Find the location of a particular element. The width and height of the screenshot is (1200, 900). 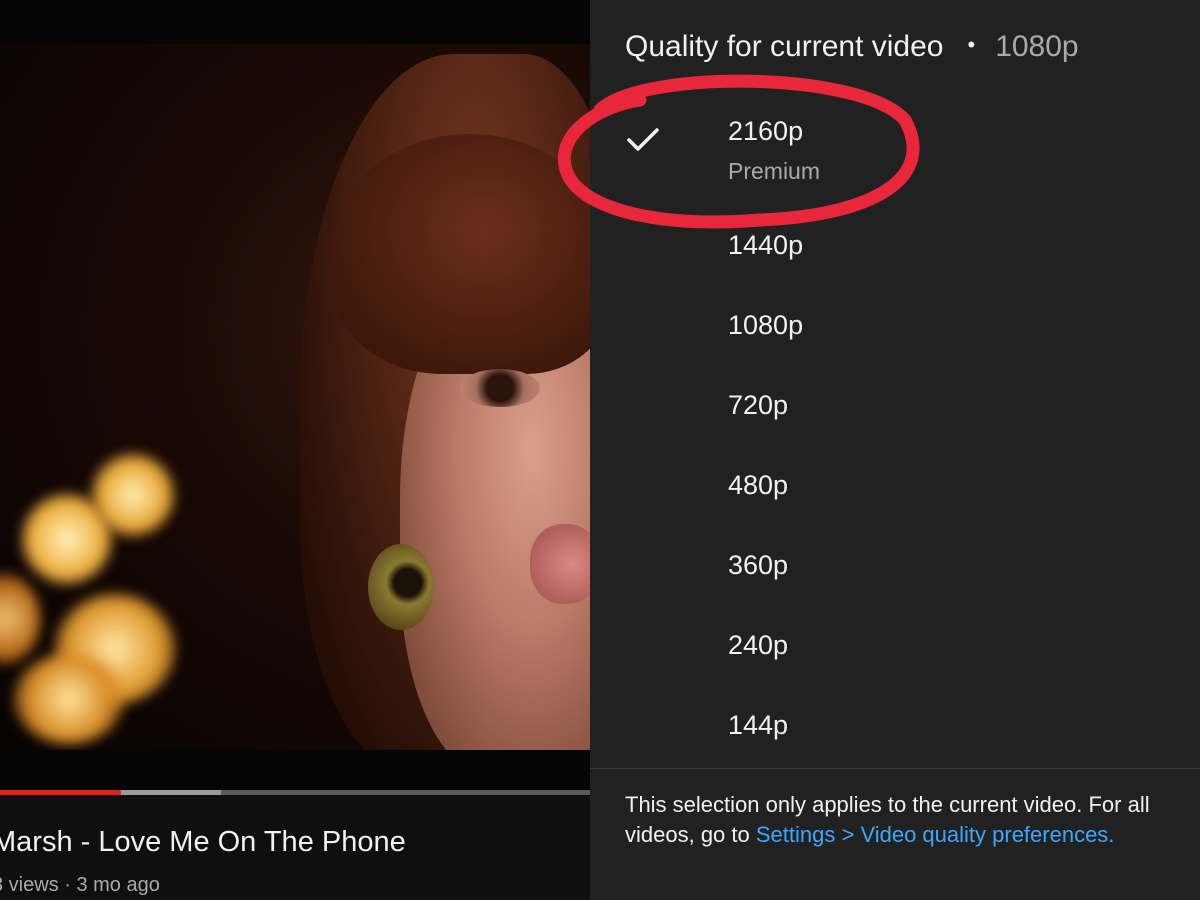

progress-bar is located at coordinates (295, 792).